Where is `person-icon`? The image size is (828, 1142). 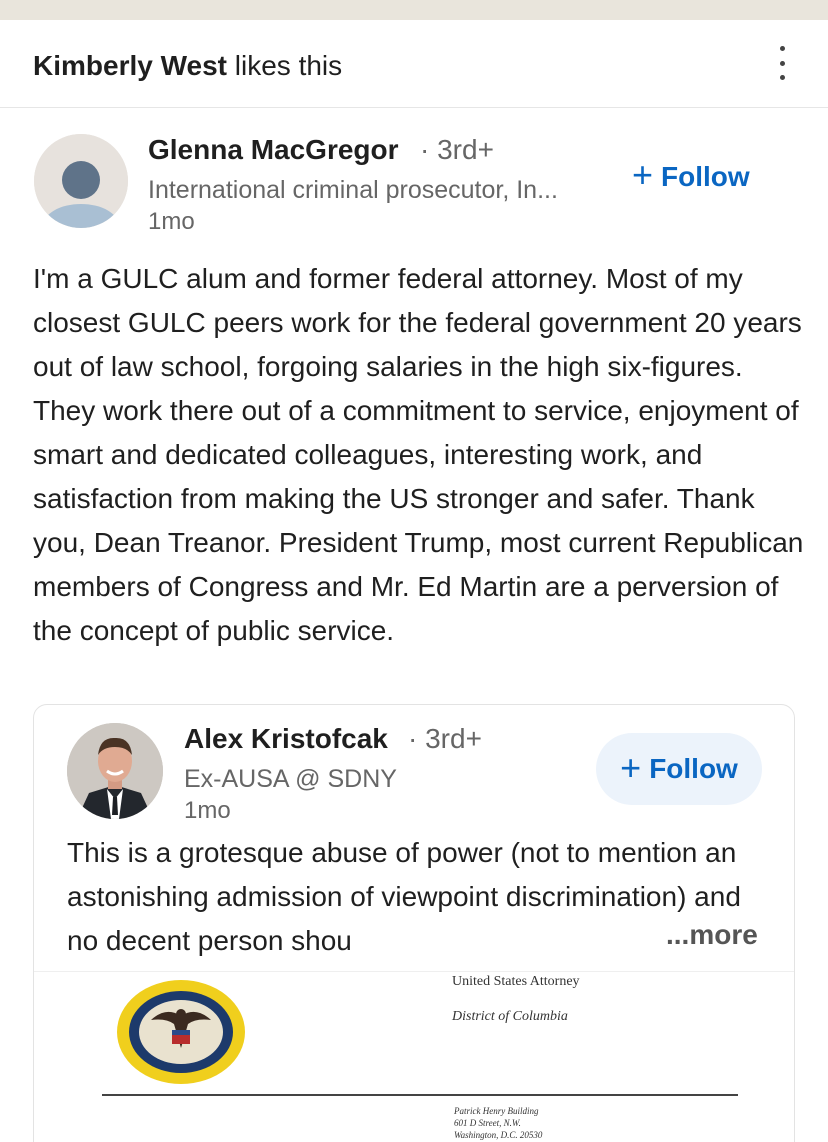 person-icon is located at coordinates (81, 181).